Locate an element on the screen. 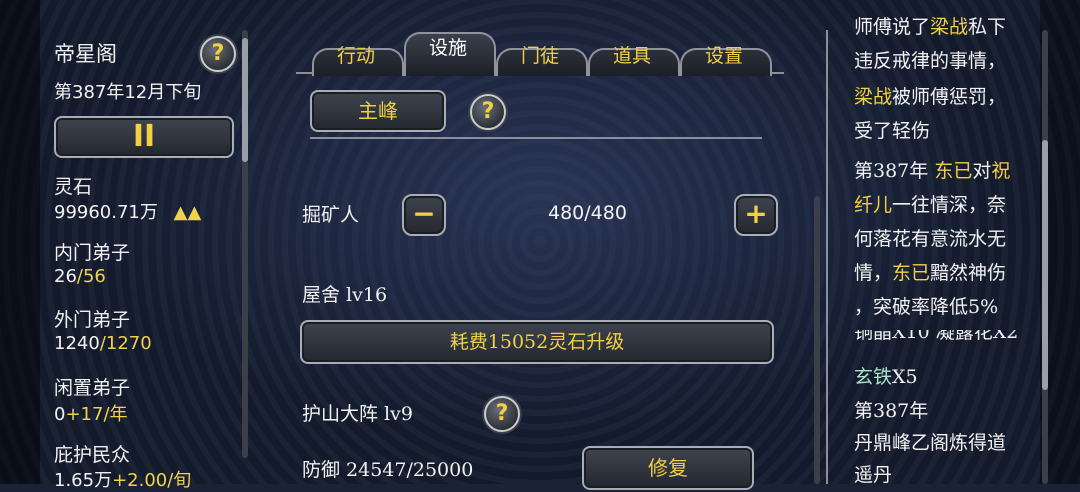 The width and height of the screenshot is (1080, 492). tab-facilities: 设施 is located at coordinates (450, 52).